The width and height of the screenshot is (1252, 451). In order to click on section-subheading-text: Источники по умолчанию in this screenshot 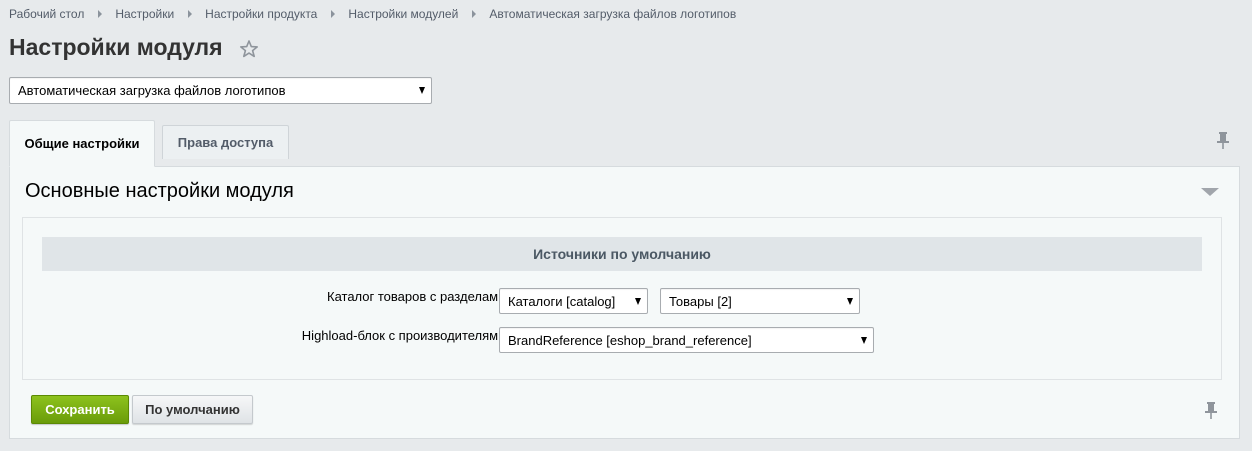, I will do `click(622, 254)`.